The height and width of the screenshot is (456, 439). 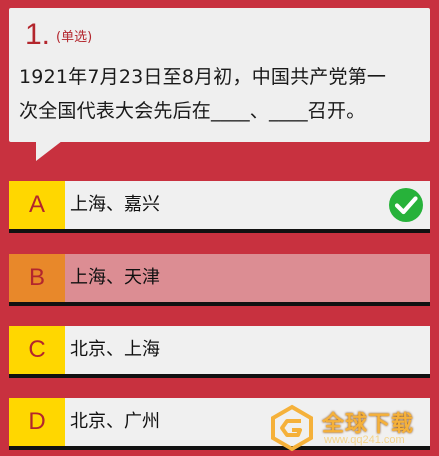 What do you see at coordinates (219, 352) in the screenshot?
I see `option-c: C 北京、上海` at bounding box center [219, 352].